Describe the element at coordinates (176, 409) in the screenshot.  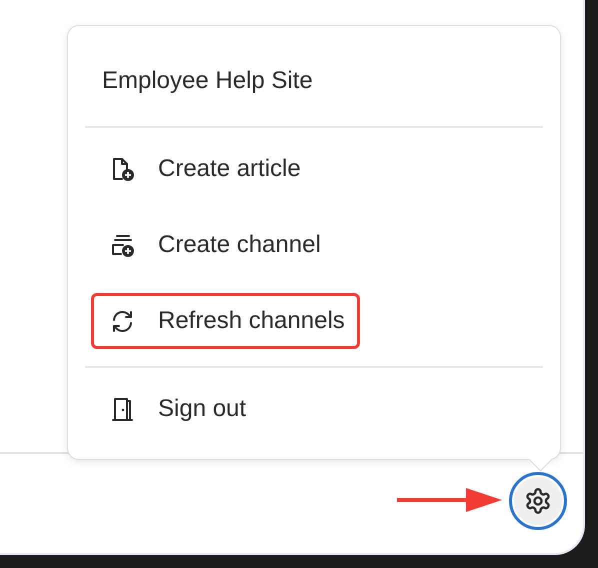
I see `menu-item: Sign out` at that location.